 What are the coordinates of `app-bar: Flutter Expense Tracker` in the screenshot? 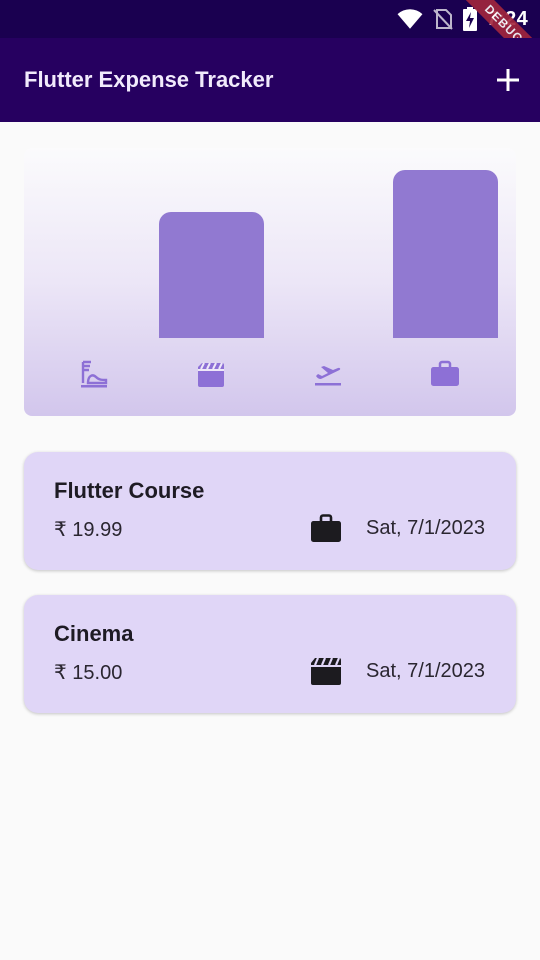 It's located at (270, 80).